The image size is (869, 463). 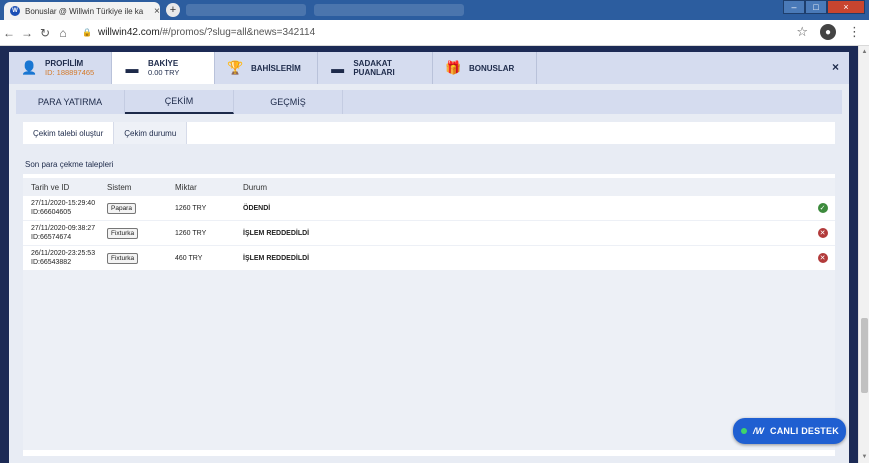 What do you see at coordinates (429, 102) in the screenshot?
I see `payment-tabs: PARA YATIRMA ÇEKİM GEÇMİŞ` at bounding box center [429, 102].